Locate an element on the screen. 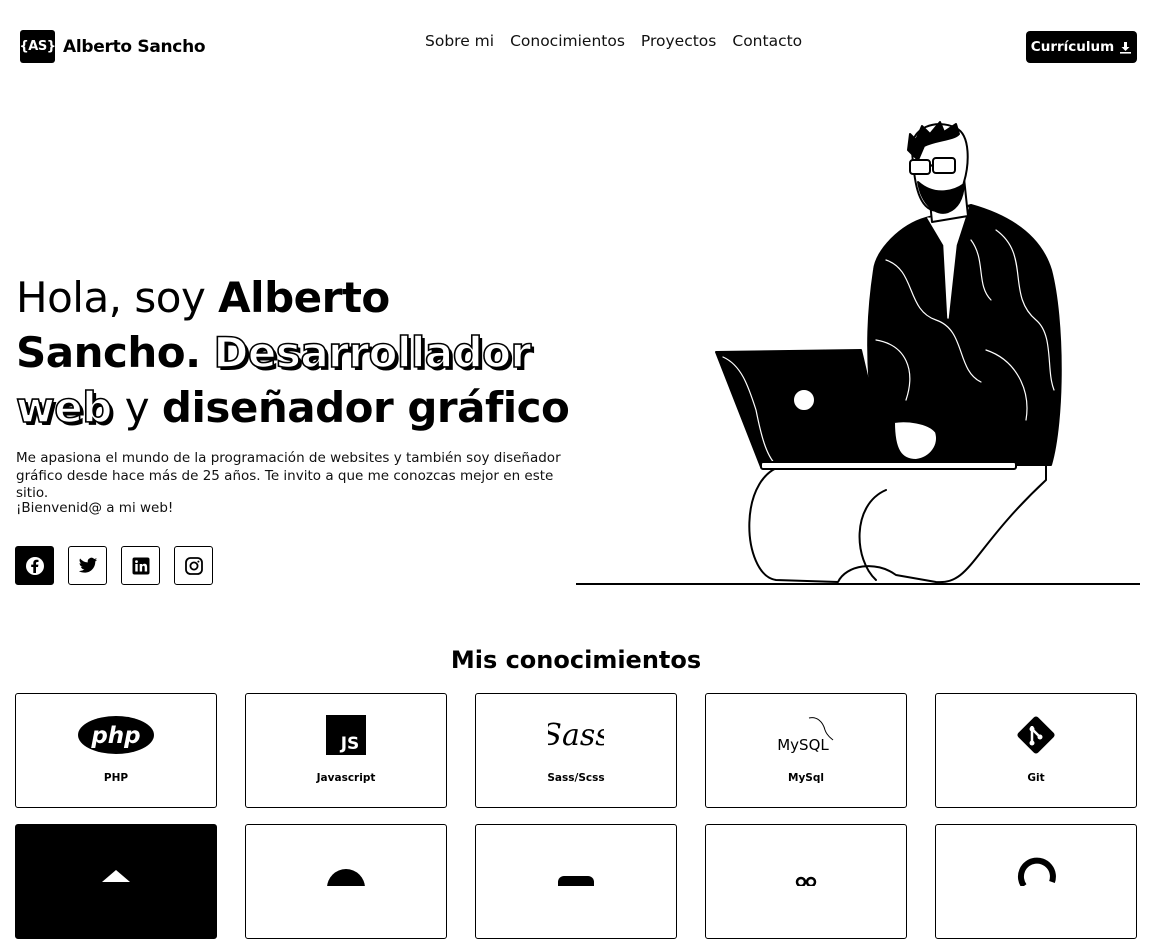  skill-card-javascript: JS Javascript is located at coordinates (346, 750).